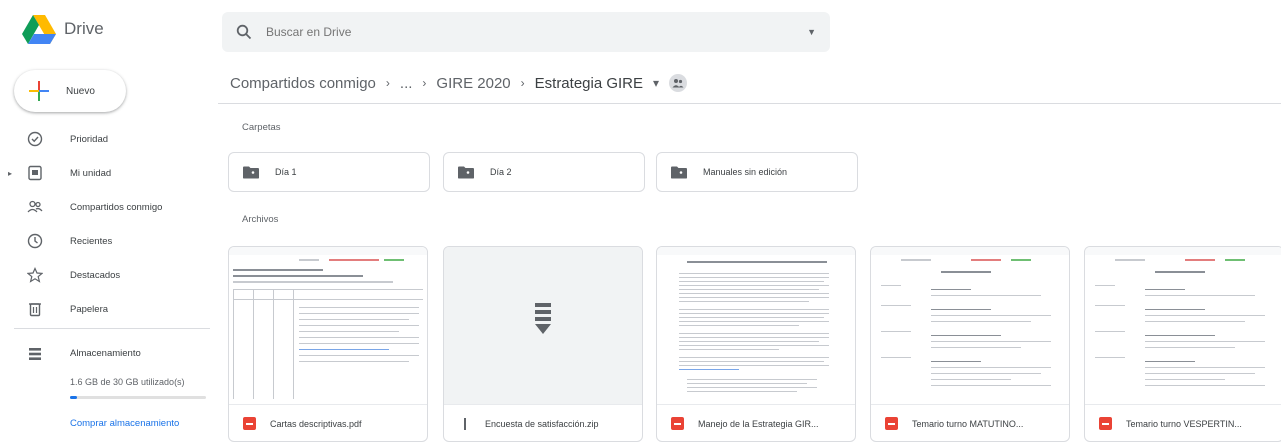 The width and height of the screenshot is (1281, 445). Describe the element at coordinates (95, 275) in the screenshot. I see `sidebar-item-label: Destacados` at that location.